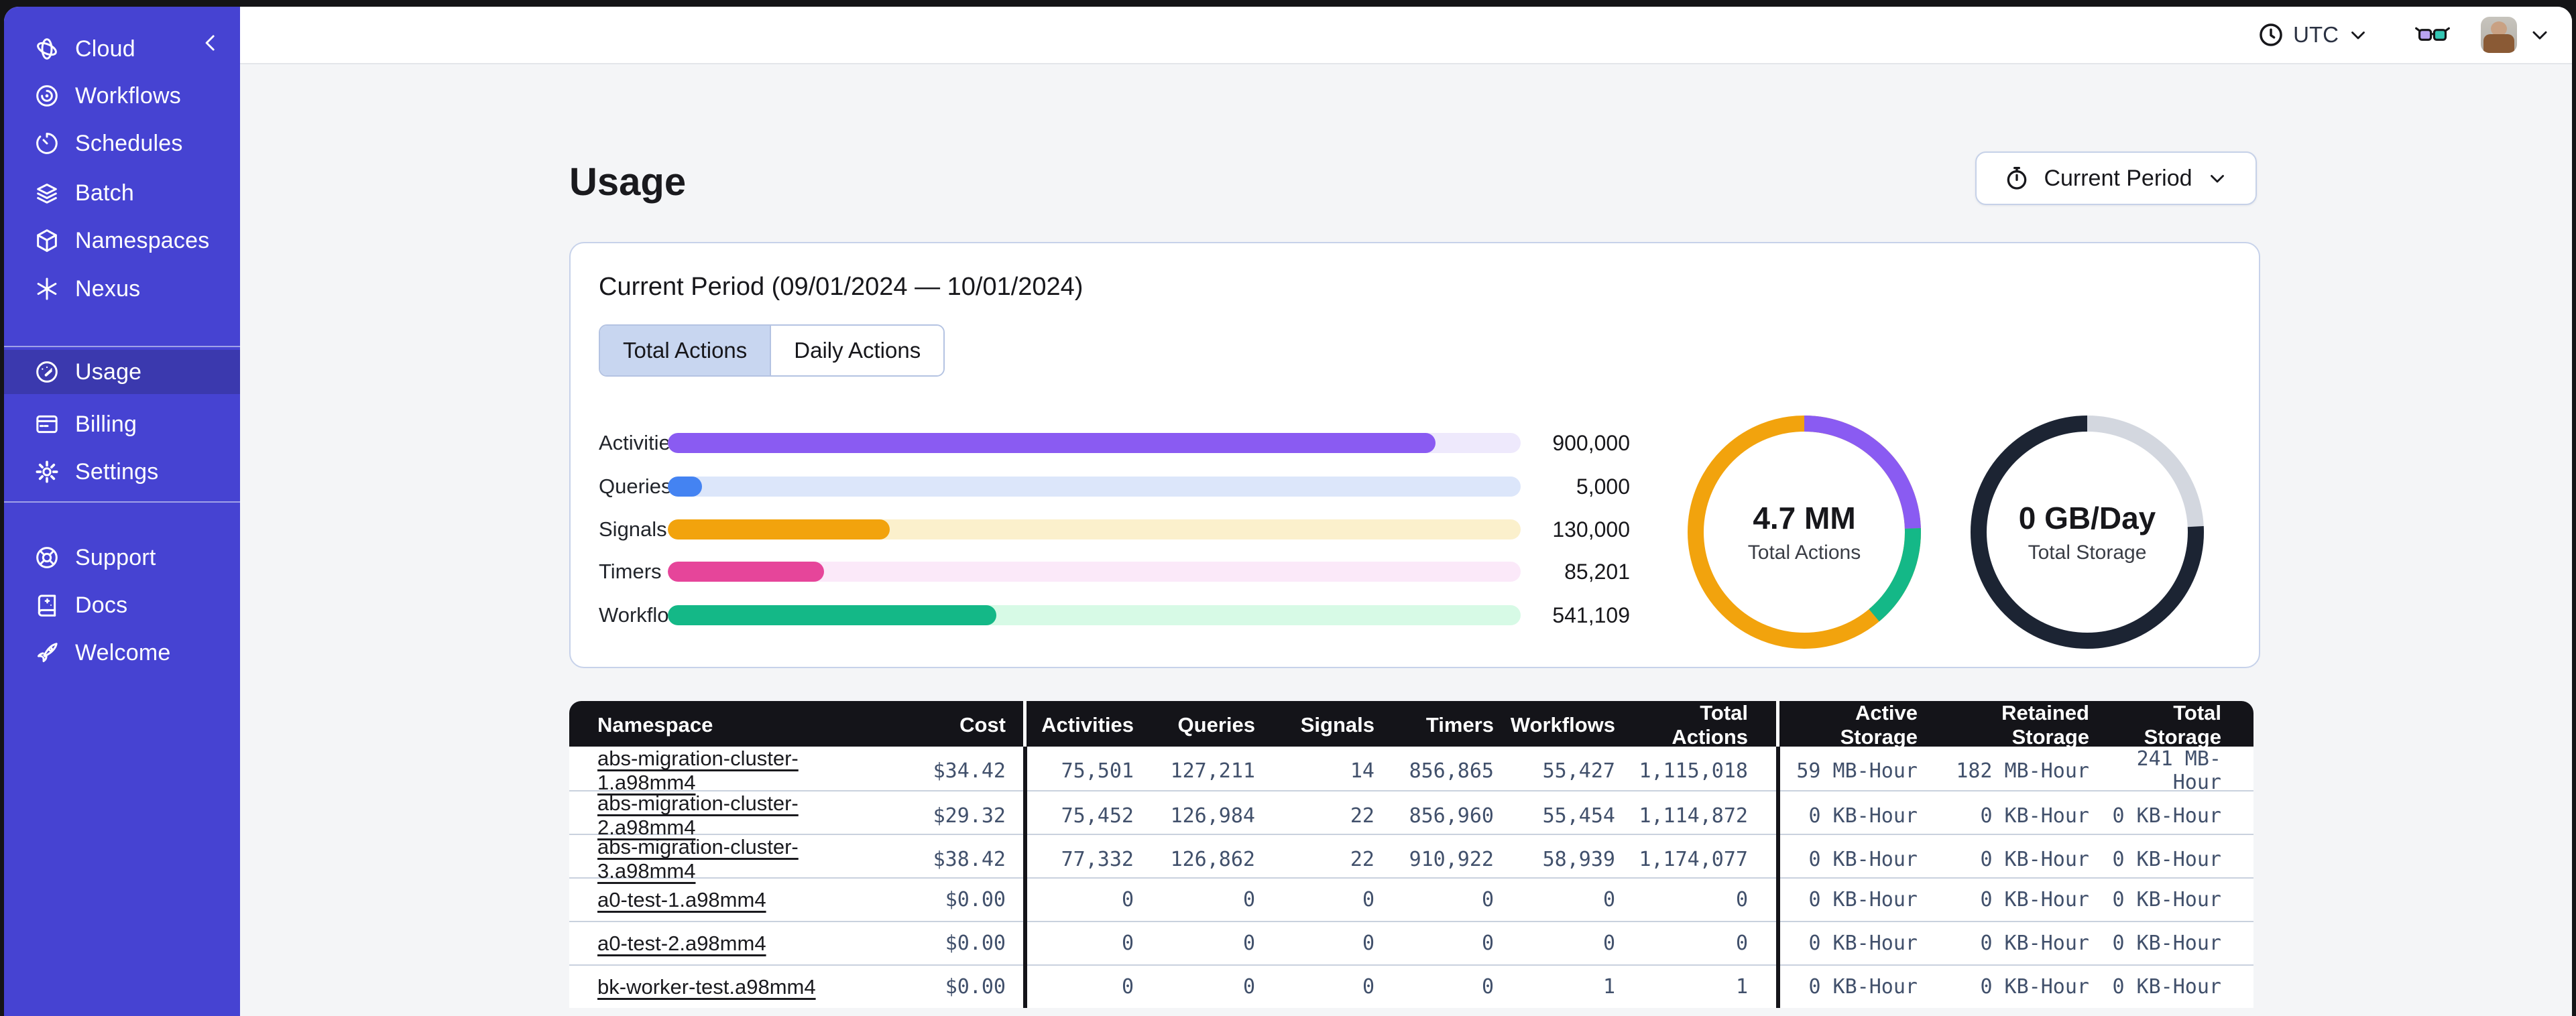 Image resolution: width=2576 pixels, height=1016 pixels. What do you see at coordinates (681, 943) in the screenshot?
I see `namespace-link: a0-test-2.a98mm4` at bounding box center [681, 943].